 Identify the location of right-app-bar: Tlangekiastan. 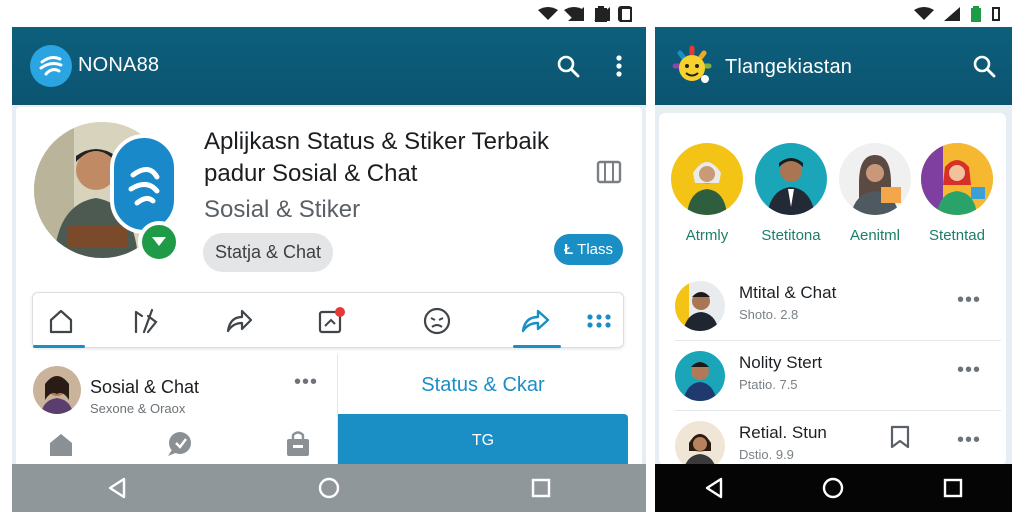
(833, 66).